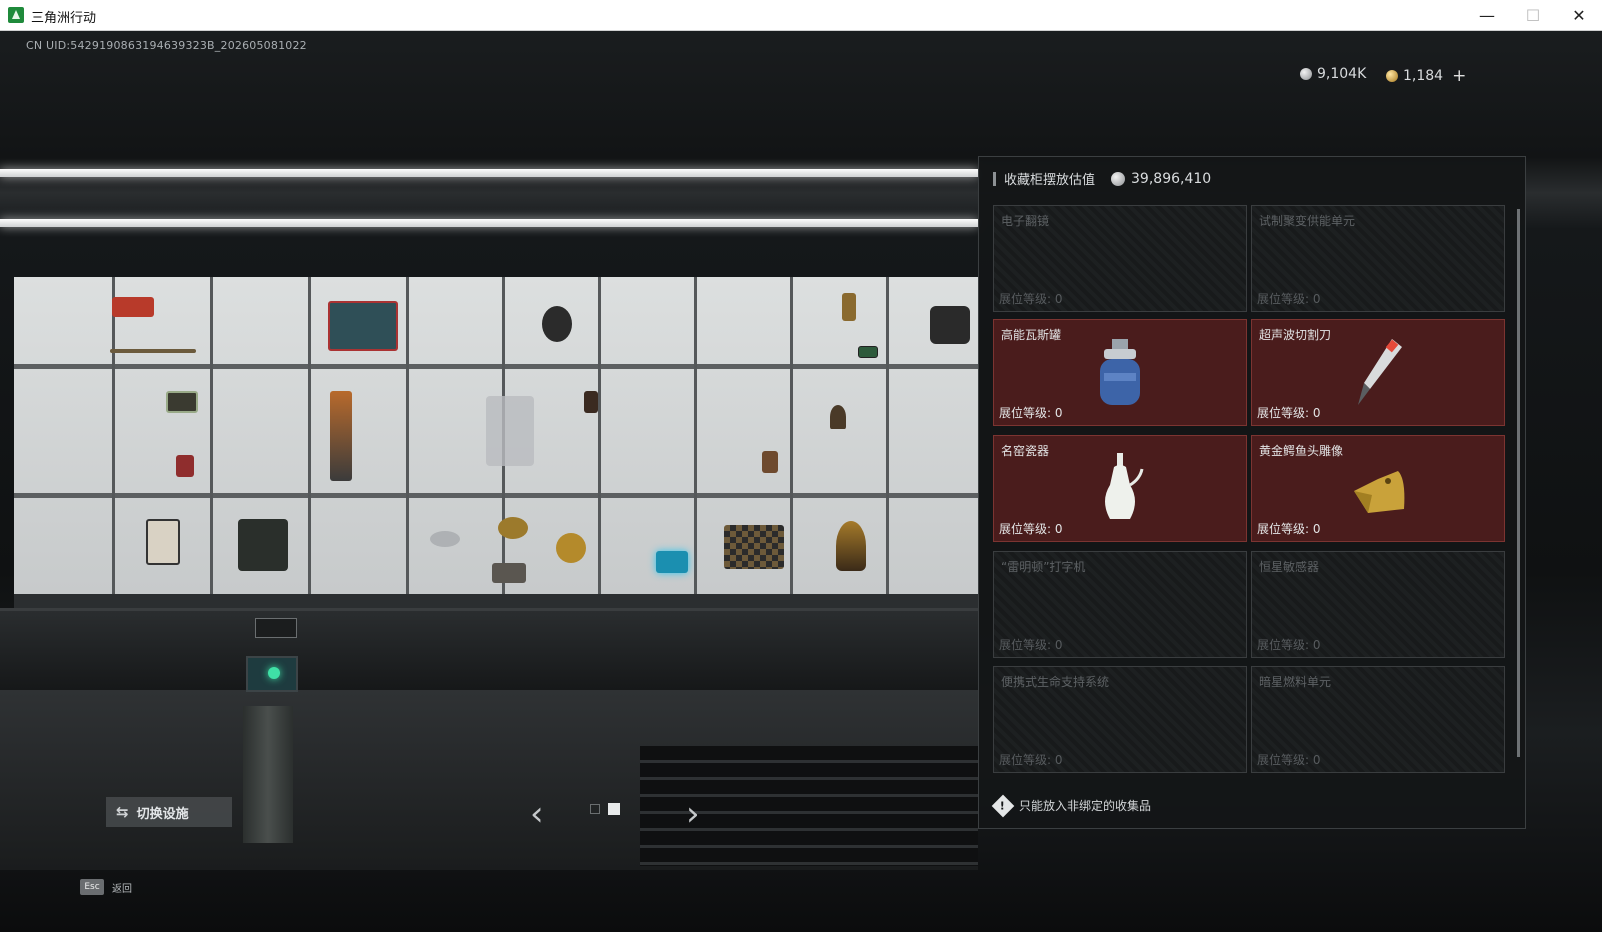 The height and width of the screenshot is (932, 1602). I want to click on shelf-item-red-device, so click(133, 307).